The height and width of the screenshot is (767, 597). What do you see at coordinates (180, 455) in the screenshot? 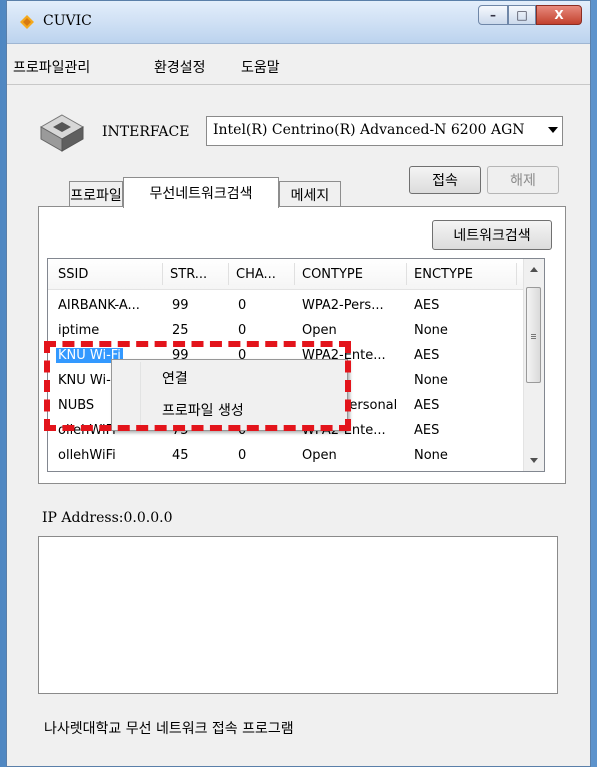
I see `cell-strength: 45` at bounding box center [180, 455].